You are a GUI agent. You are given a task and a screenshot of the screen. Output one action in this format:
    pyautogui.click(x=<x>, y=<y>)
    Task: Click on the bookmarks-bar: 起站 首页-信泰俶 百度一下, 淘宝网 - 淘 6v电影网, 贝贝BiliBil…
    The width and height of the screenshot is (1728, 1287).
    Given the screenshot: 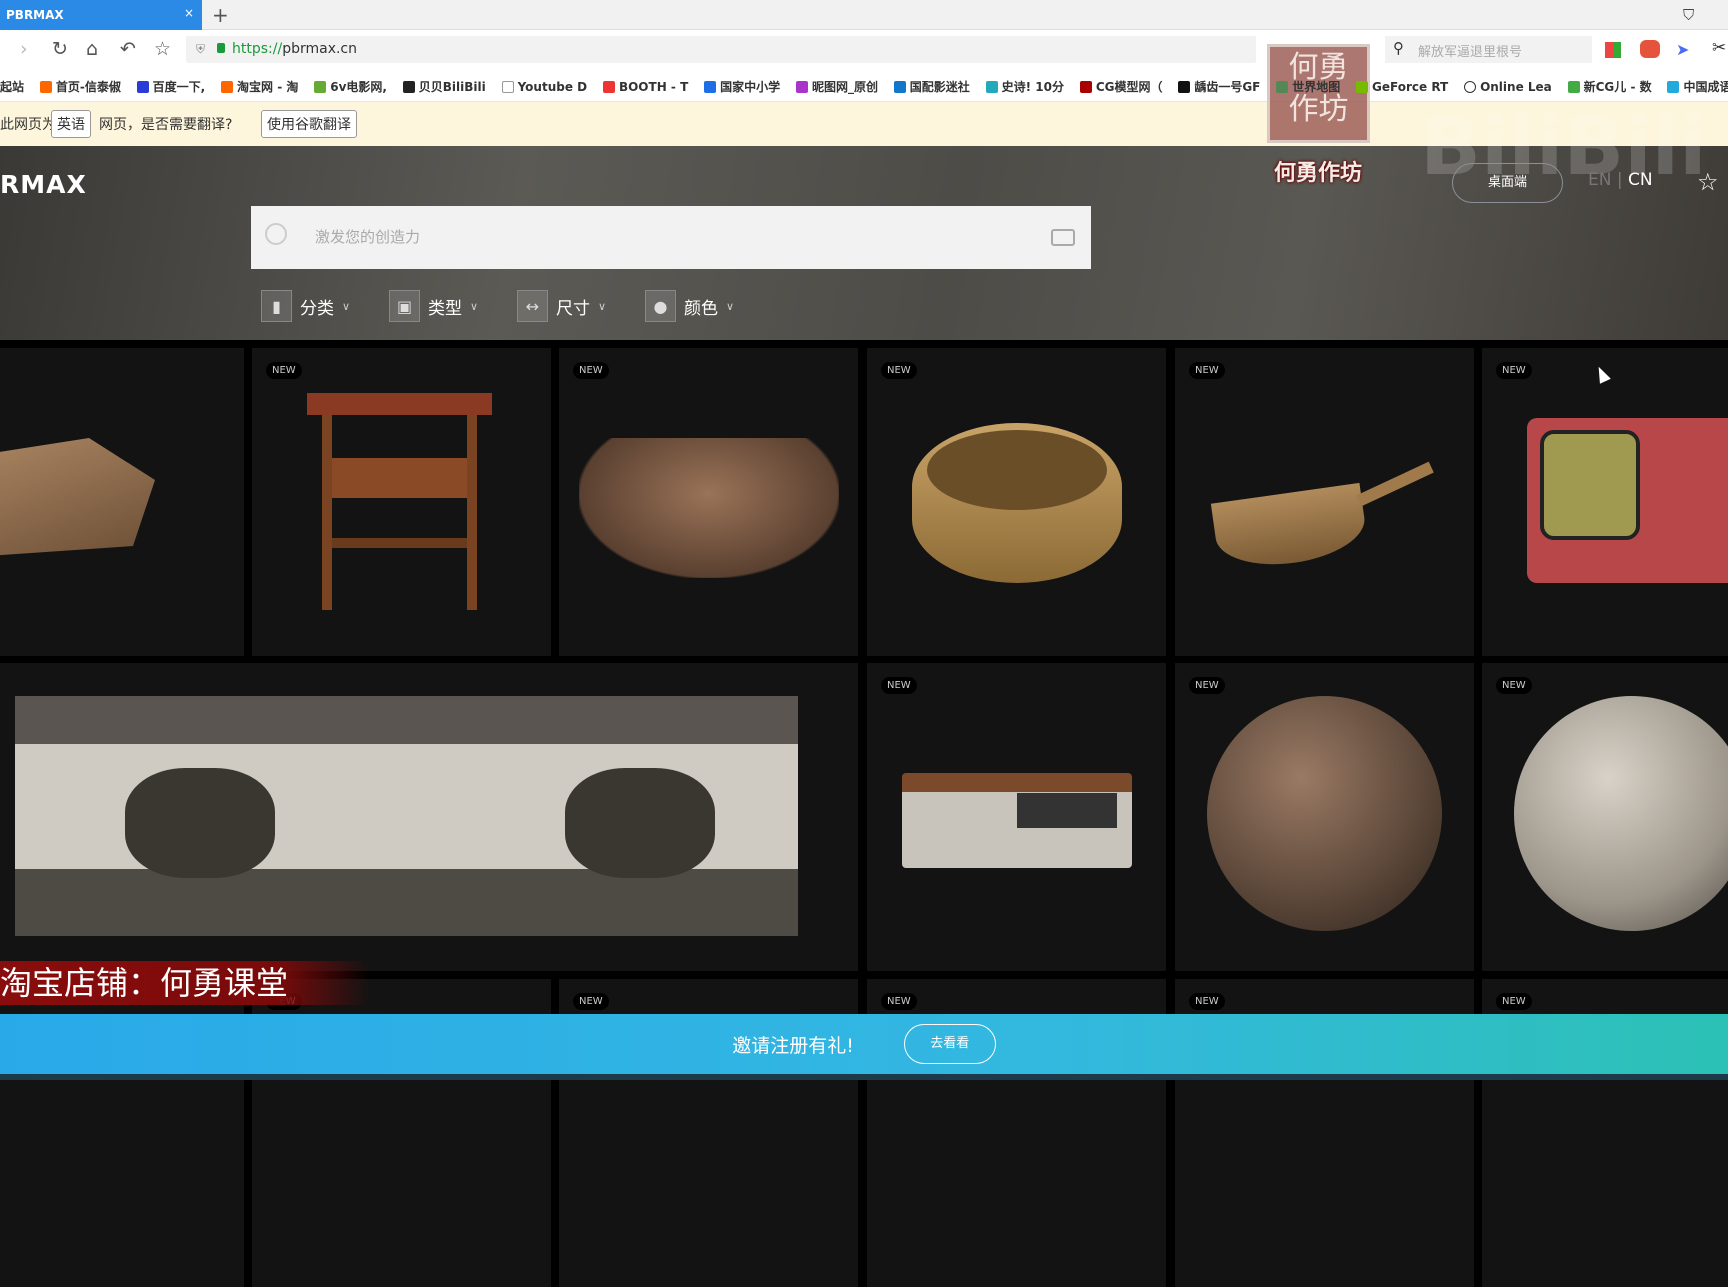 What is the action you would take?
    pyautogui.click(x=864, y=85)
    